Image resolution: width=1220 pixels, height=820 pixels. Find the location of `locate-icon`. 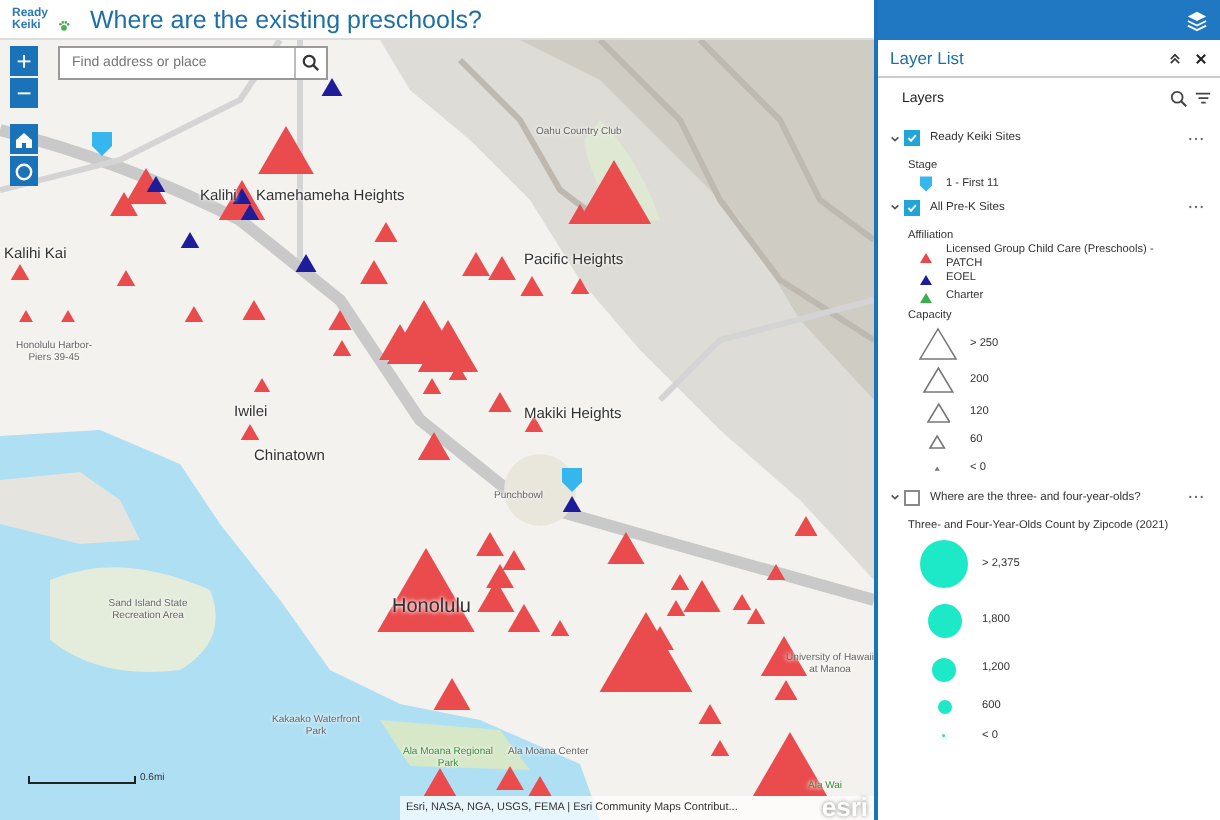

locate-icon is located at coordinates (24, 171).